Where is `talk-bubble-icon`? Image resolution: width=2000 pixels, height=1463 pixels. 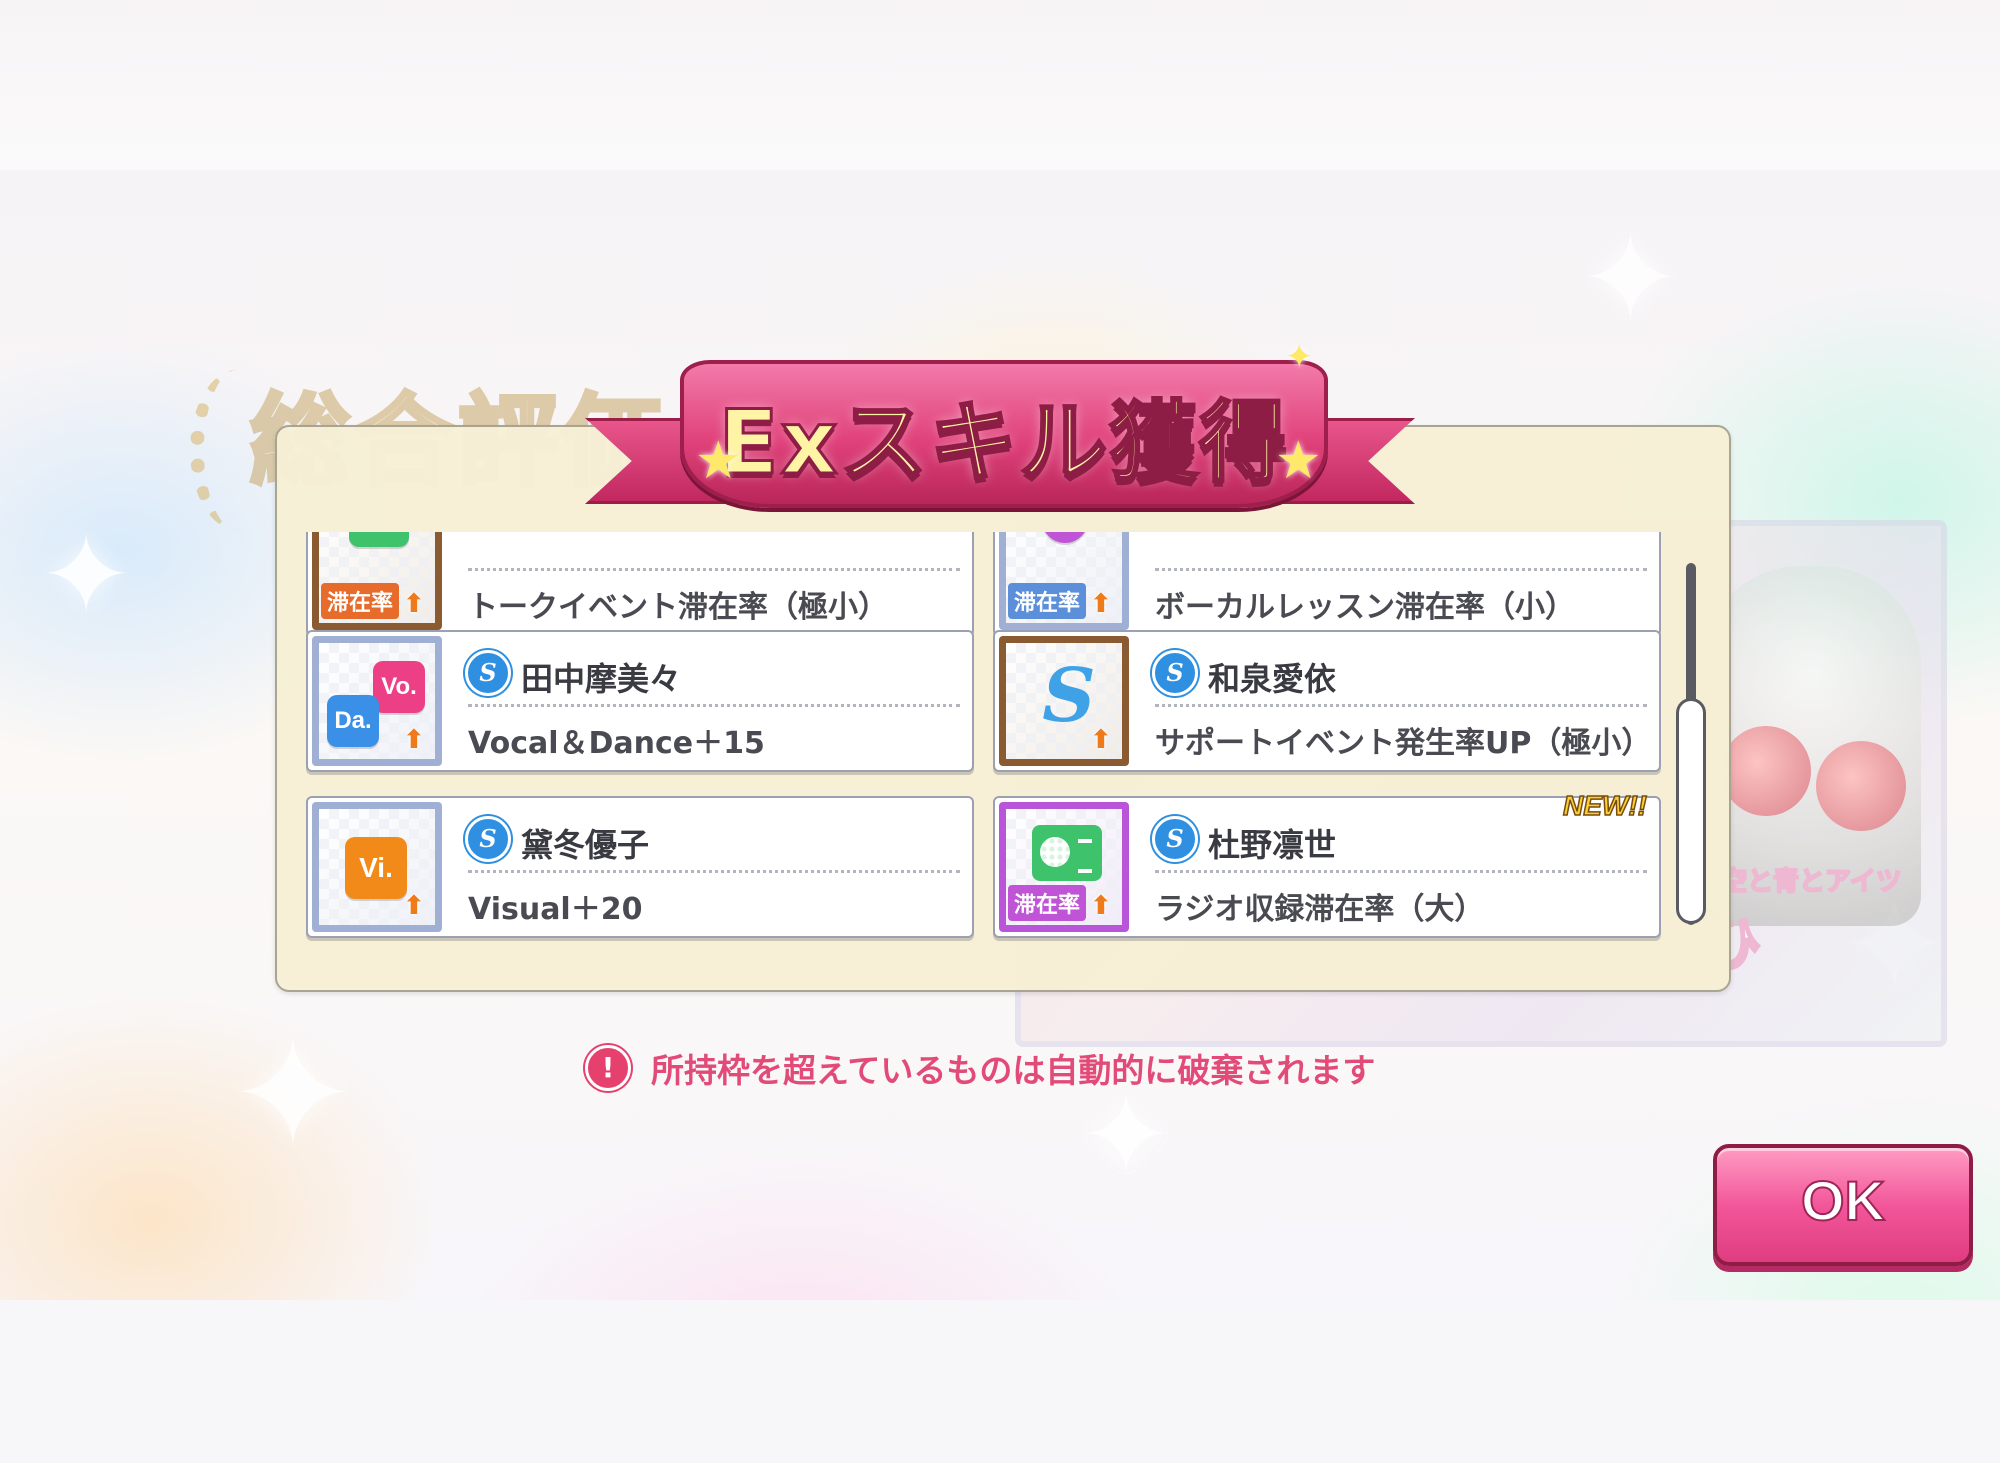
talk-bubble-icon is located at coordinates (379, 539).